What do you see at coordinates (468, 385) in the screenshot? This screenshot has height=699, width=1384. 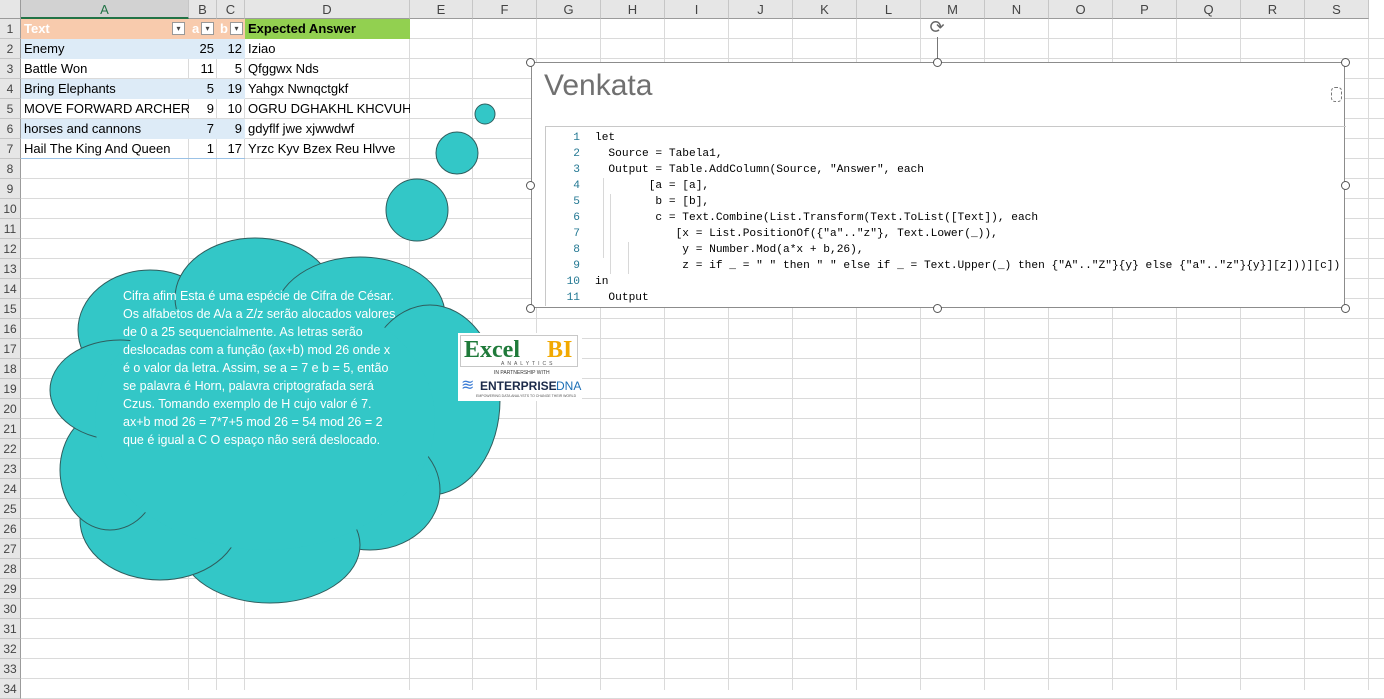 I see `dna-icon: ≋` at bounding box center [468, 385].